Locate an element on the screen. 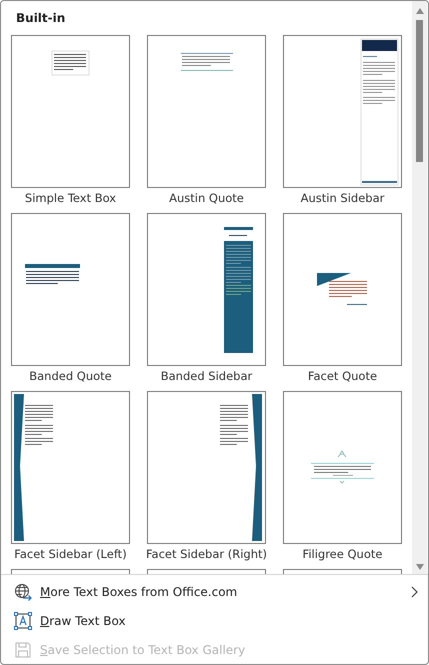  scroll-thumb is located at coordinates (419, 91).